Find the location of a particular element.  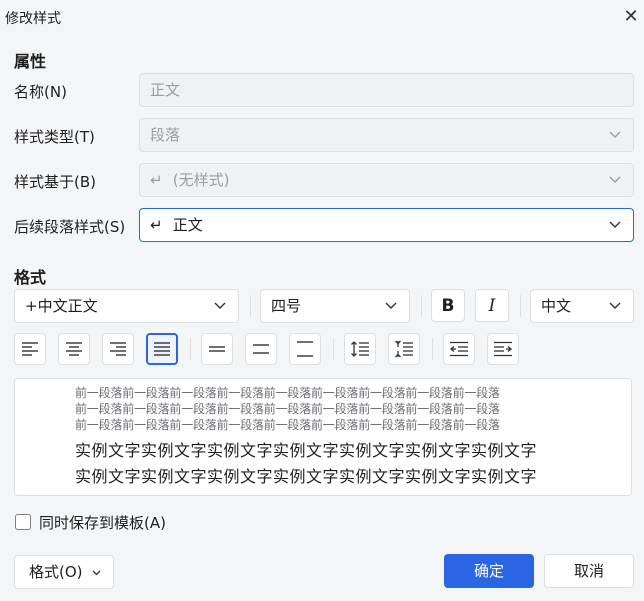

style-type-label: 样式类型(T) is located at coordinates (54, 137).